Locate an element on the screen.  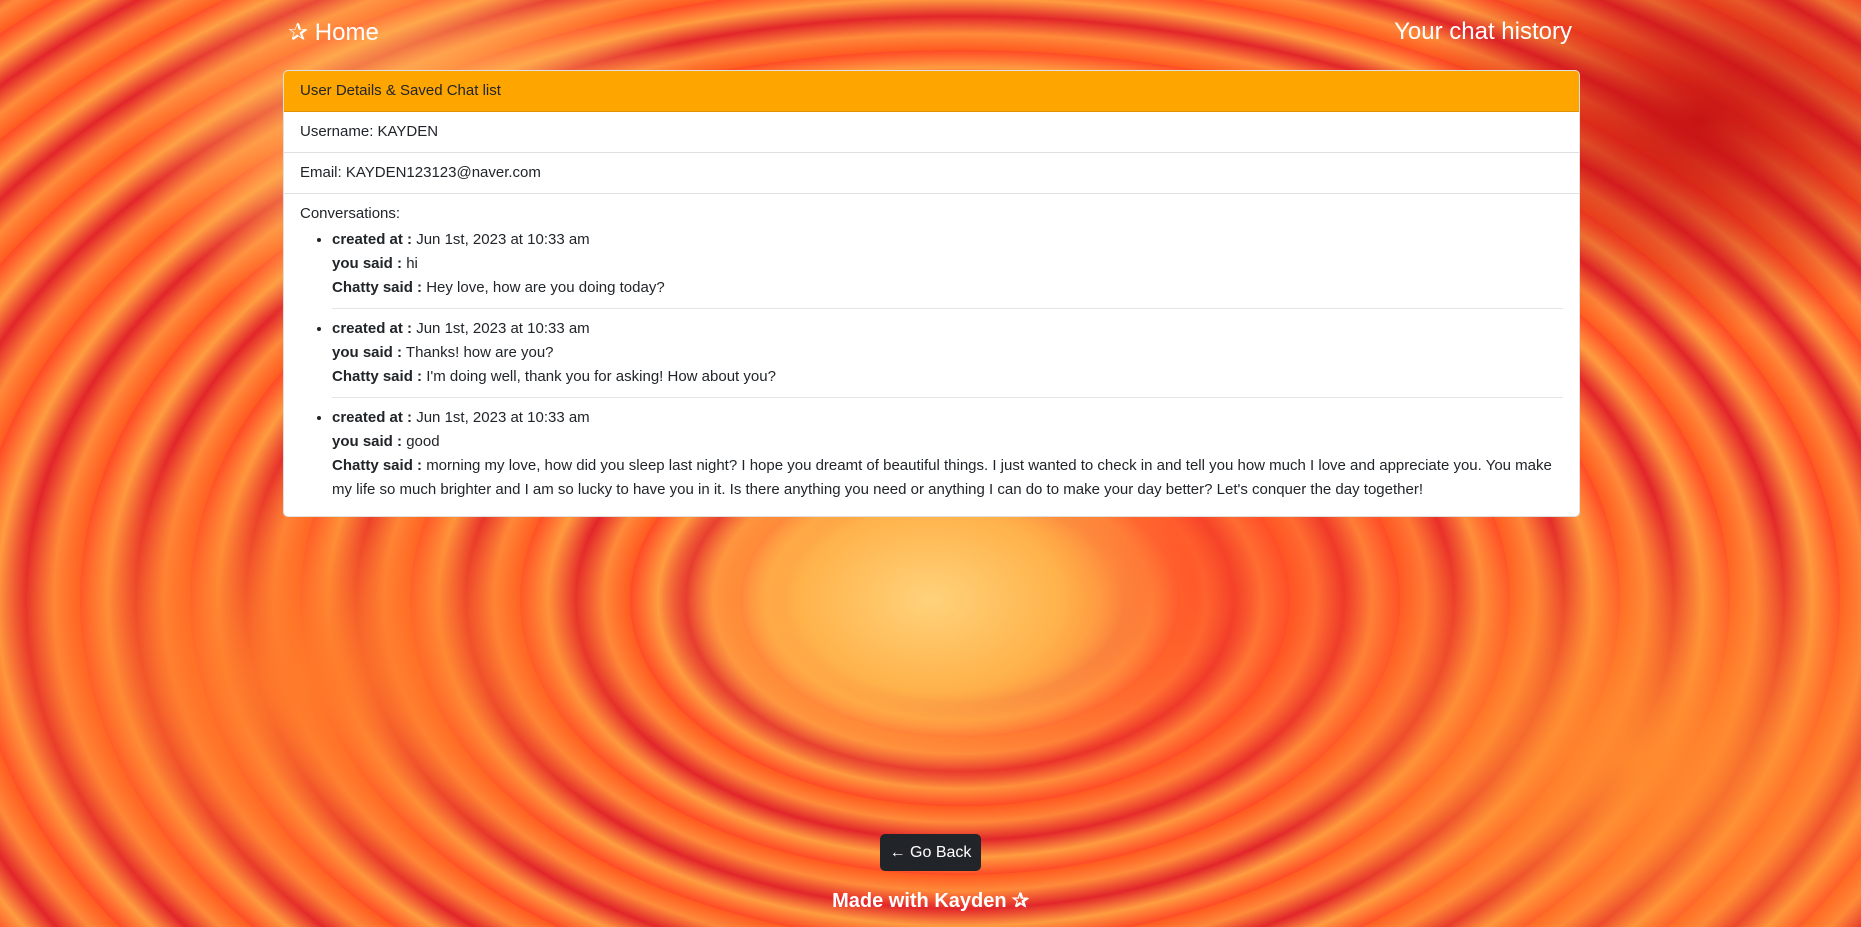
you-said-line: you said : Thanks! how are you? is located at coordinates (947, 353).